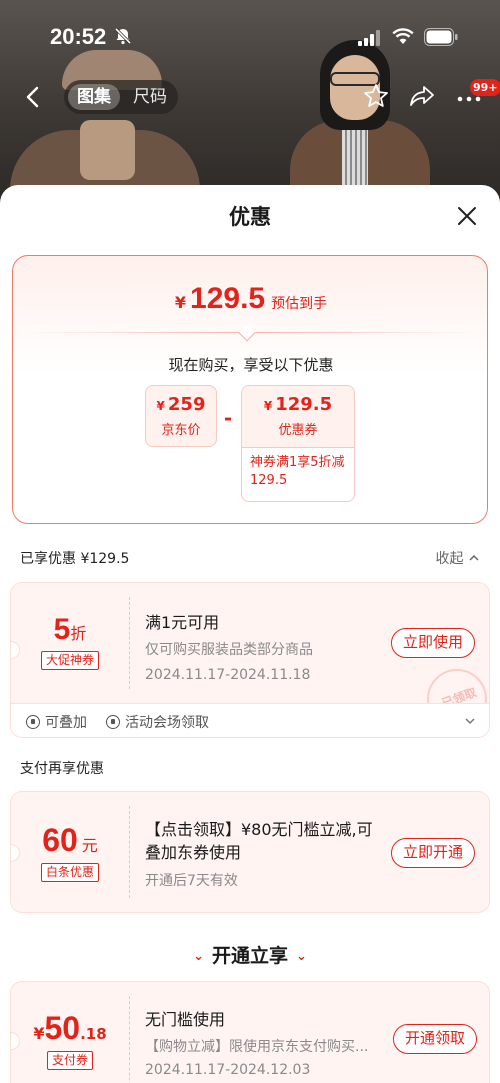 Image resolution: width=500 pixels, height=1083 pixels. What do you see at coordinates (78, 36) in the screenshot?
I see `status-time: 20:52` at bounding box center [78, 36].